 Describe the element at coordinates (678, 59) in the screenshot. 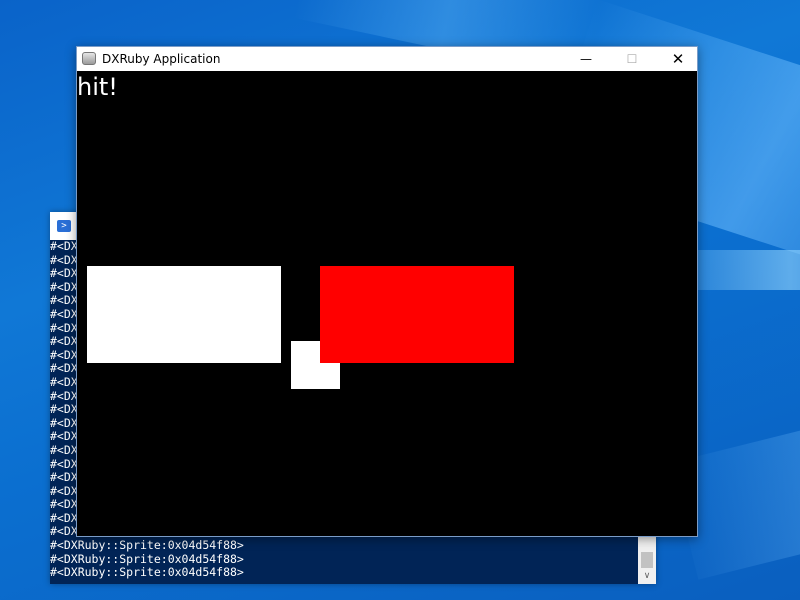

I see `close-button: ✕` at that location.